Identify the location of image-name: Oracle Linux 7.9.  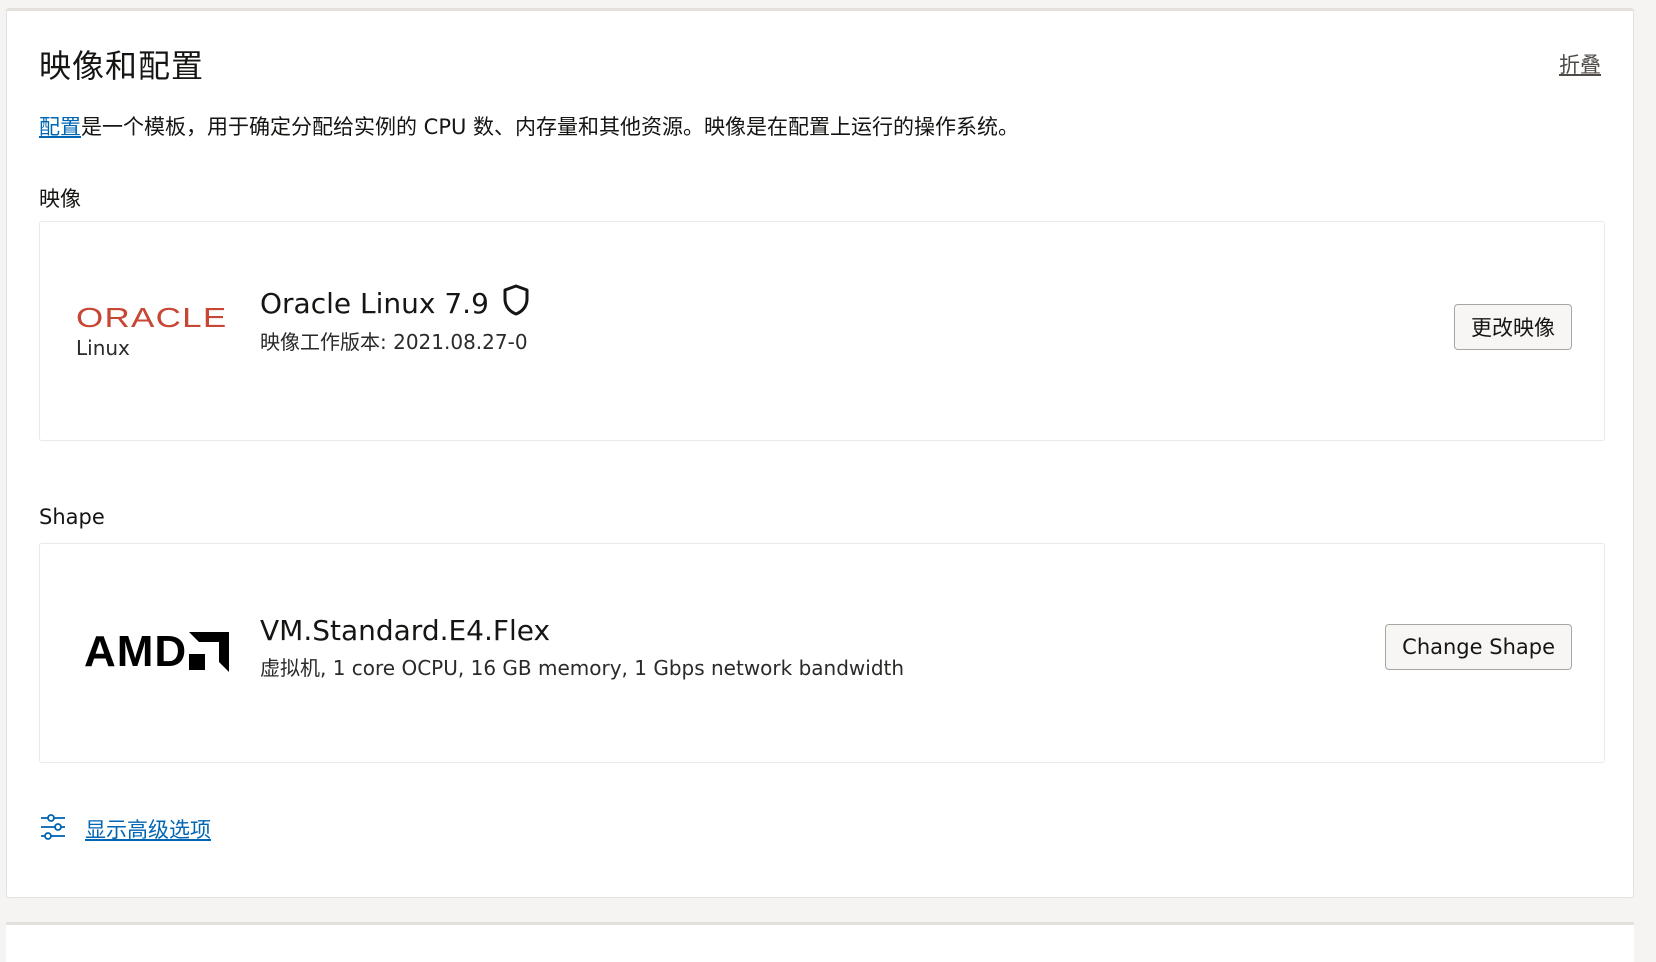
(374, 303).